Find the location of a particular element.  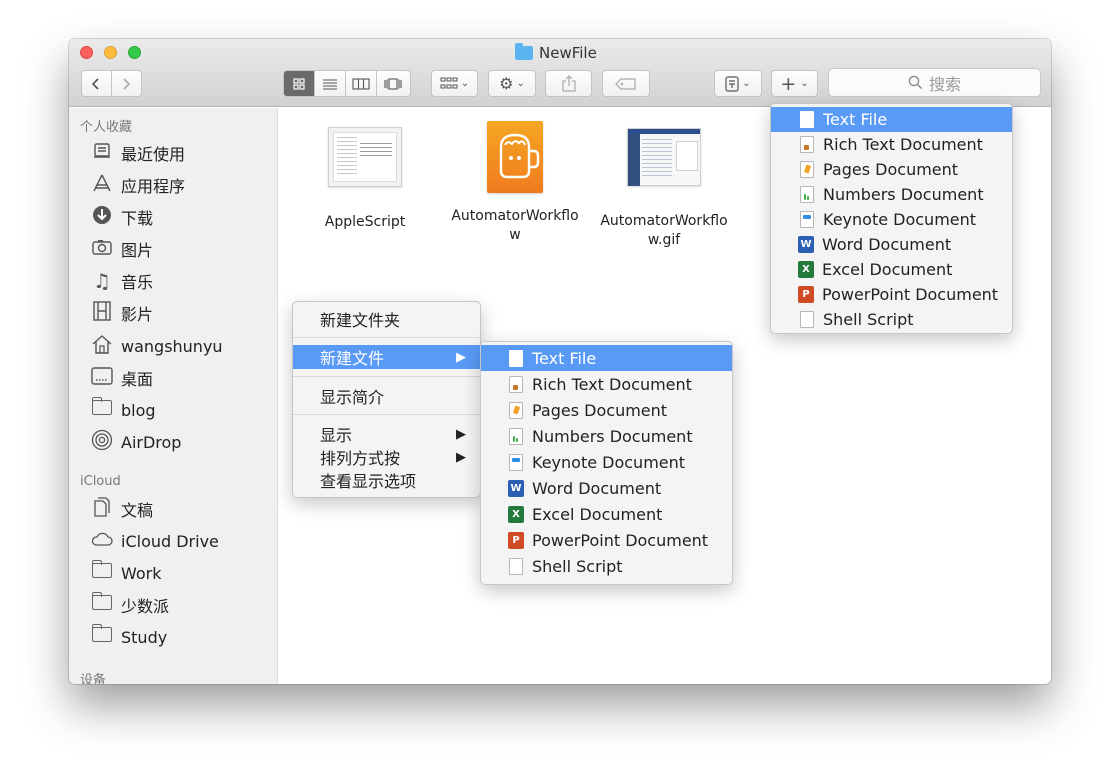

window-title: NewFile is located at coordinates (556, 53).